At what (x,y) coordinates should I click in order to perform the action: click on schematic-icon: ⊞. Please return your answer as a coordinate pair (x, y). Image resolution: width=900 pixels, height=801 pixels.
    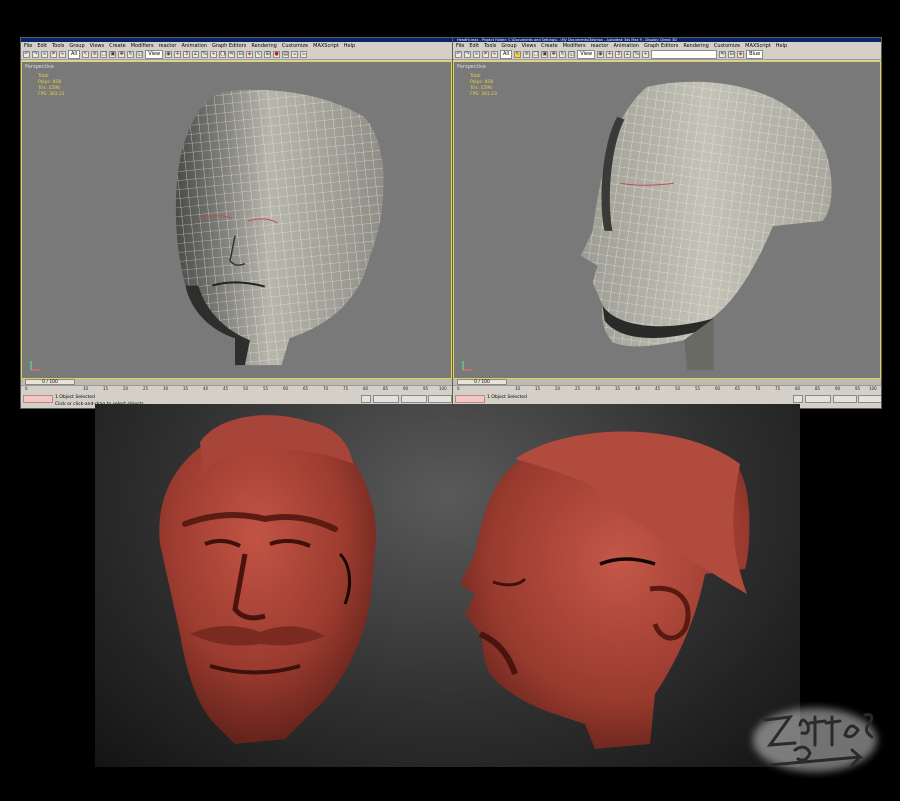
    Looking at the image, I should click on (268, 54).